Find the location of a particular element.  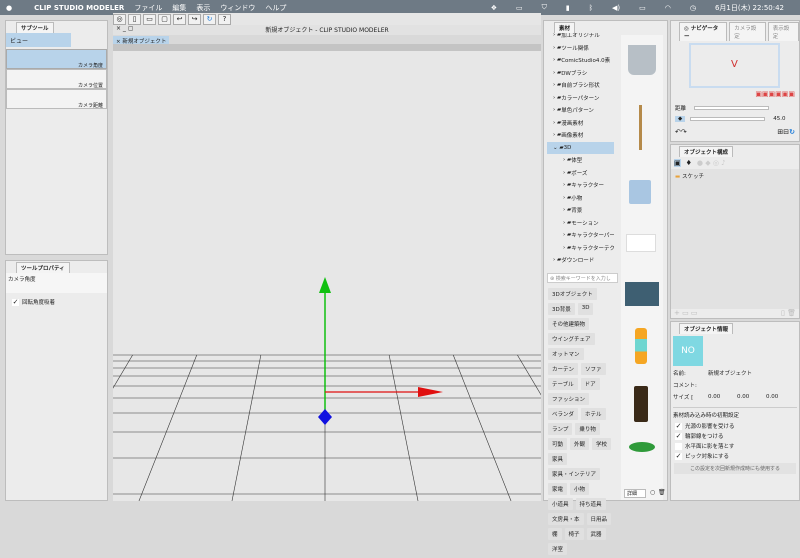

bluetooth-icon: ᛒ is located at coordinates (591, 8).